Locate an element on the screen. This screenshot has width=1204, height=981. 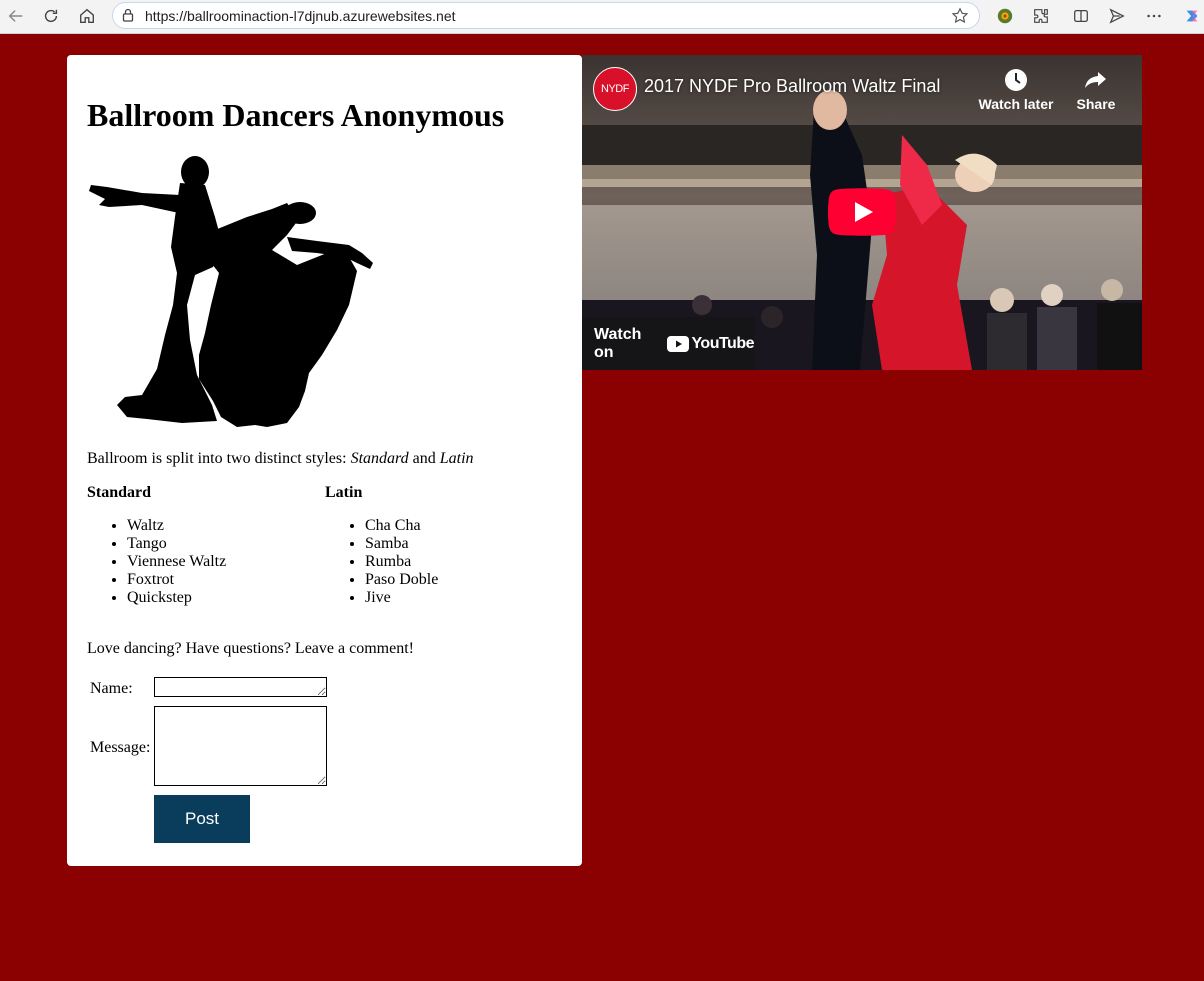
list-item: Paso Doble is located at coordinates (401, 580).